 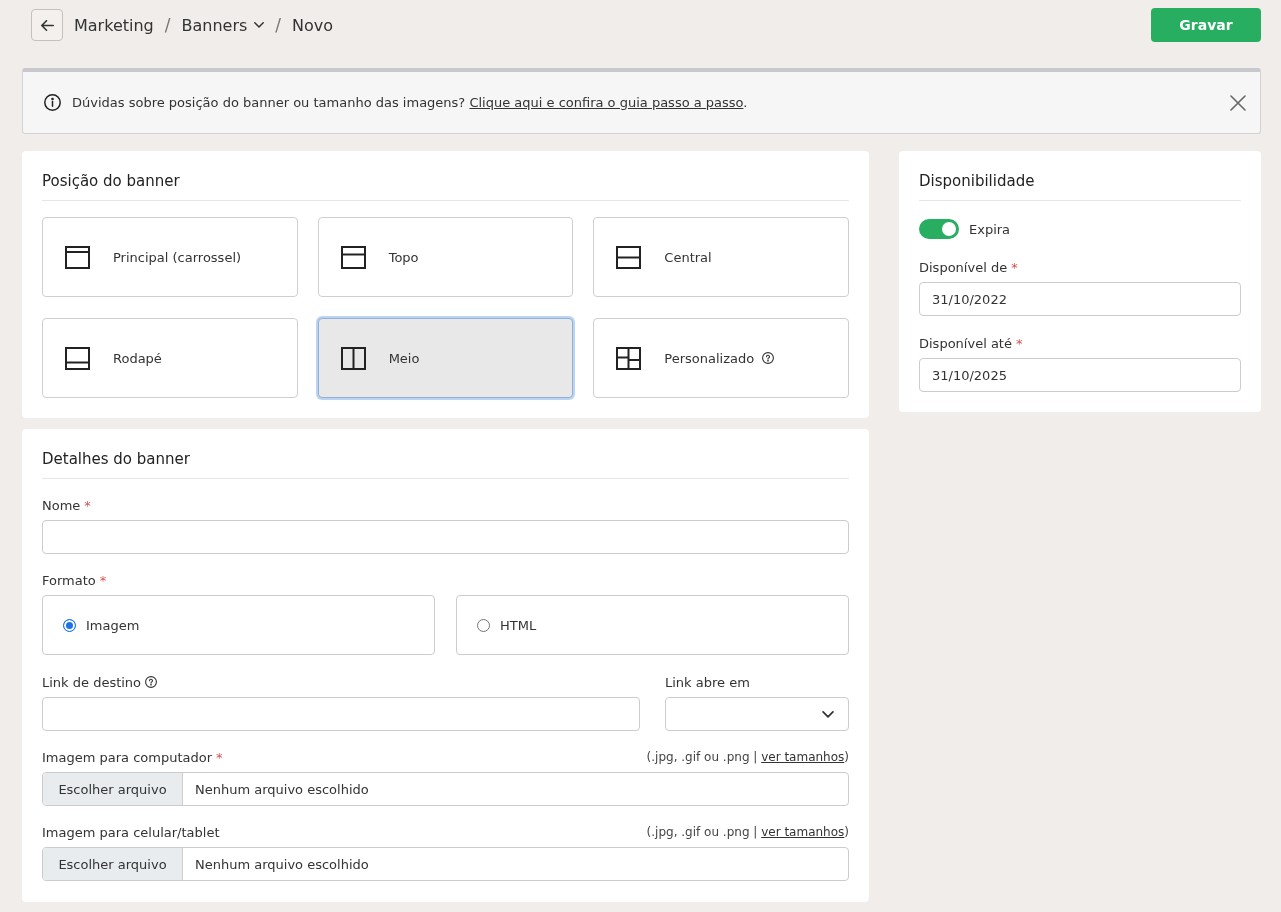 What do you see at coordinates (1080, 186) in the screenshot?
I see `card-title: Disponibilidade` at bounding box center [1080, 186].